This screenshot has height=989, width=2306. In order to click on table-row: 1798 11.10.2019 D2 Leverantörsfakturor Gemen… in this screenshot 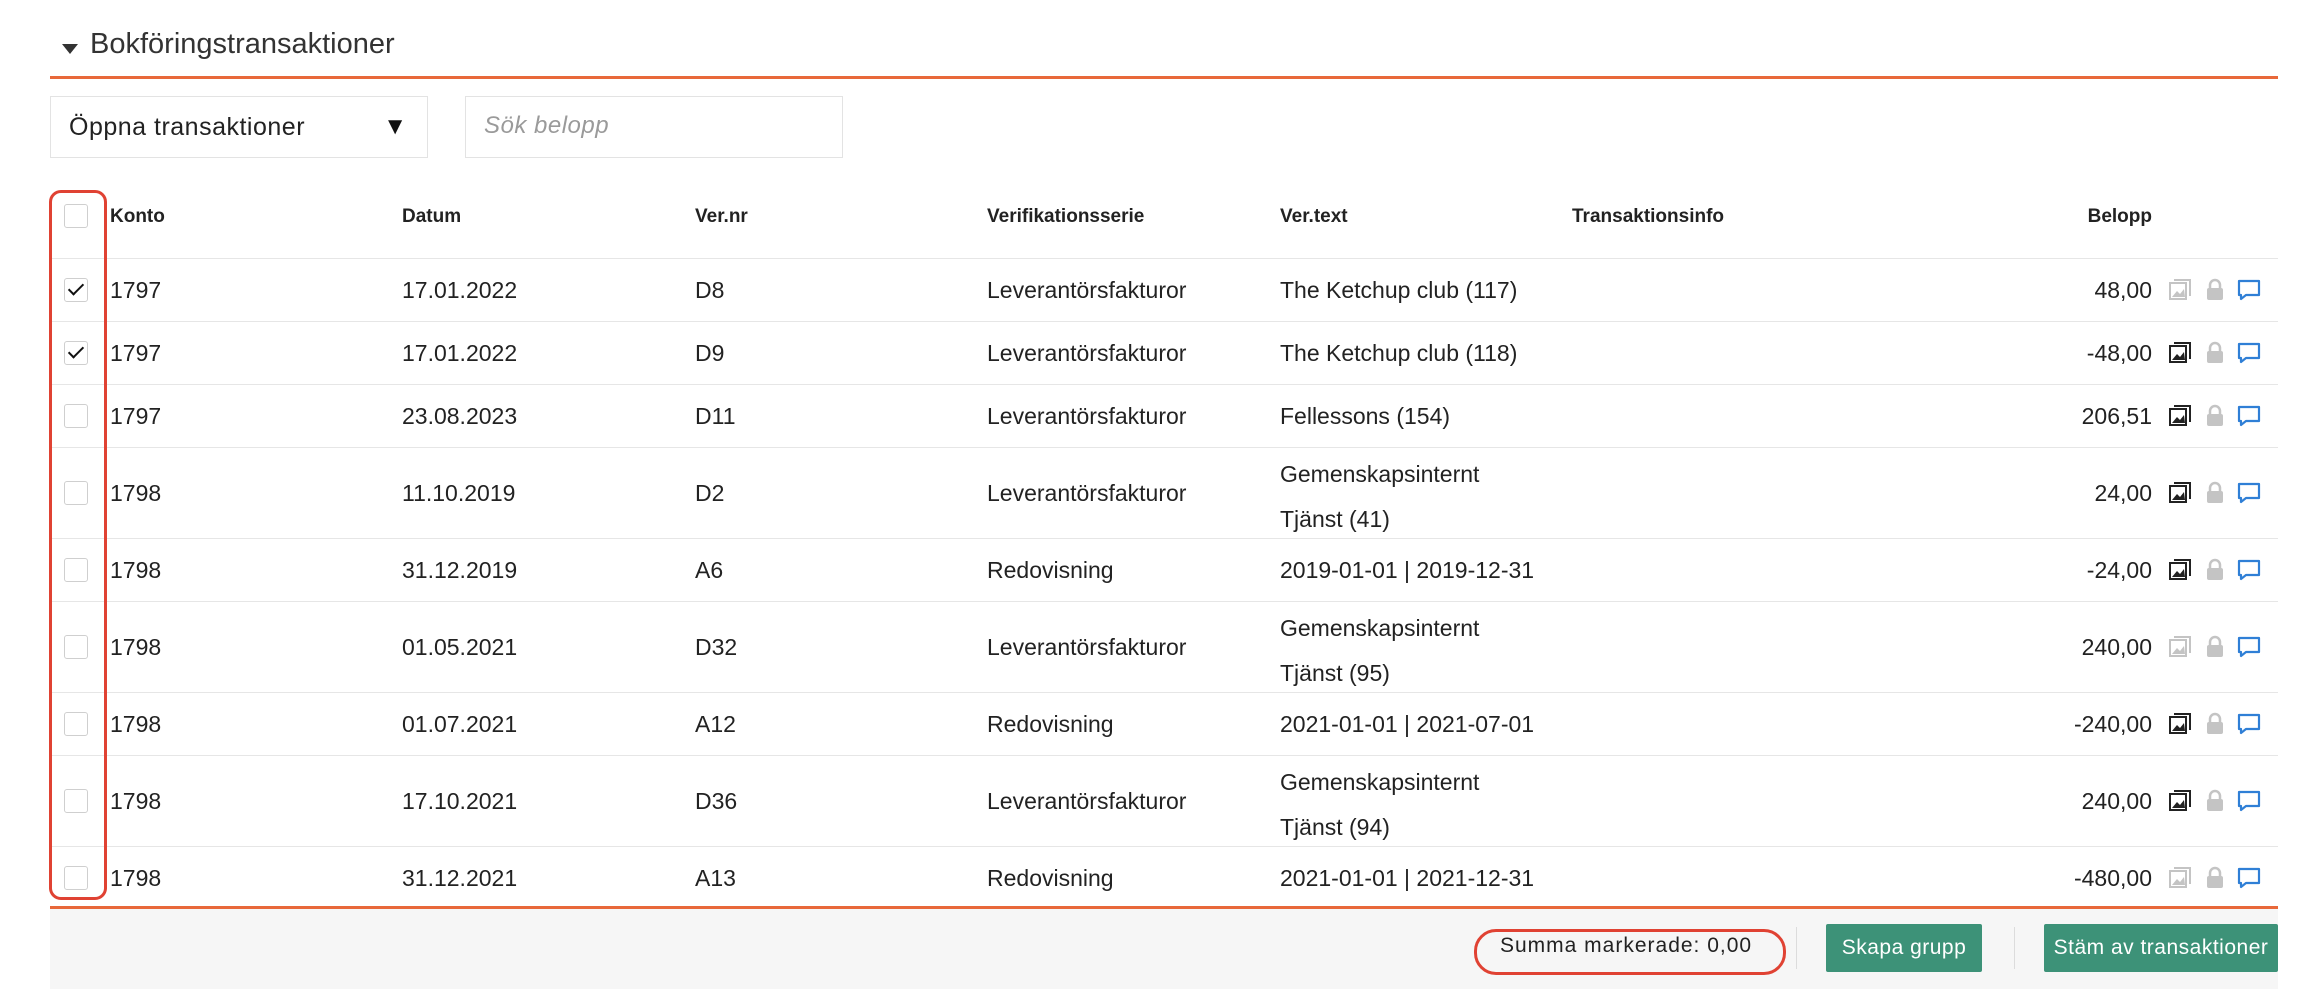, I will do `click(1164, 493)`.